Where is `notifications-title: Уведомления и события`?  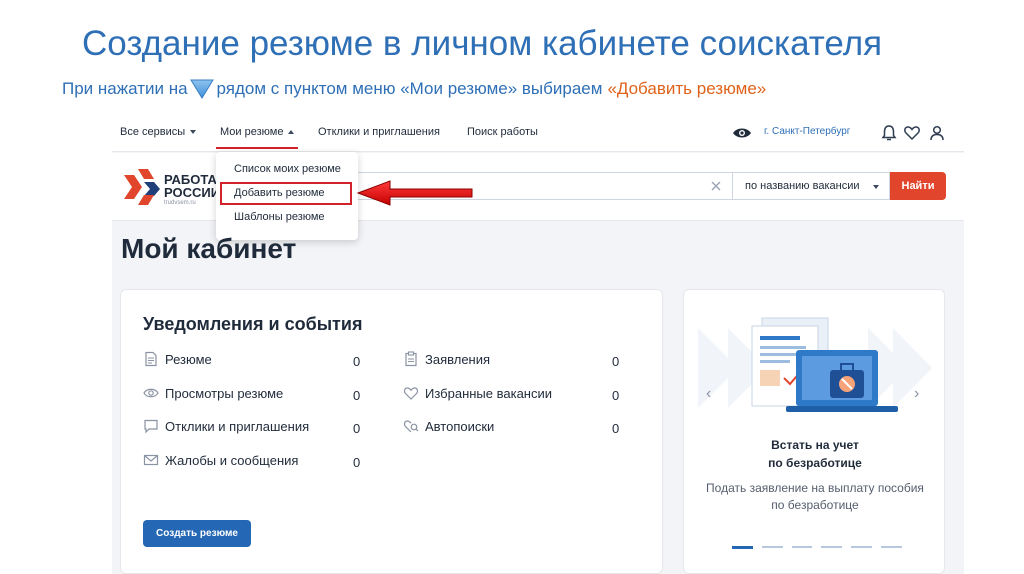 notifications-title: Уведомления и события is located at coordinates (253, 324).